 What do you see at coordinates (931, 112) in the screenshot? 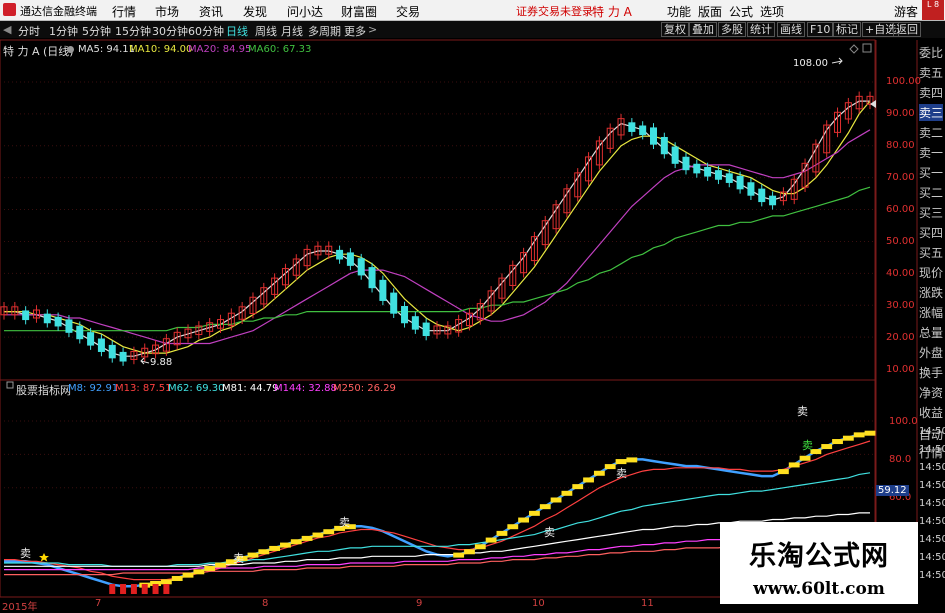
I see `side-item-sell3: 卖三` at bounding box center [931, 112].